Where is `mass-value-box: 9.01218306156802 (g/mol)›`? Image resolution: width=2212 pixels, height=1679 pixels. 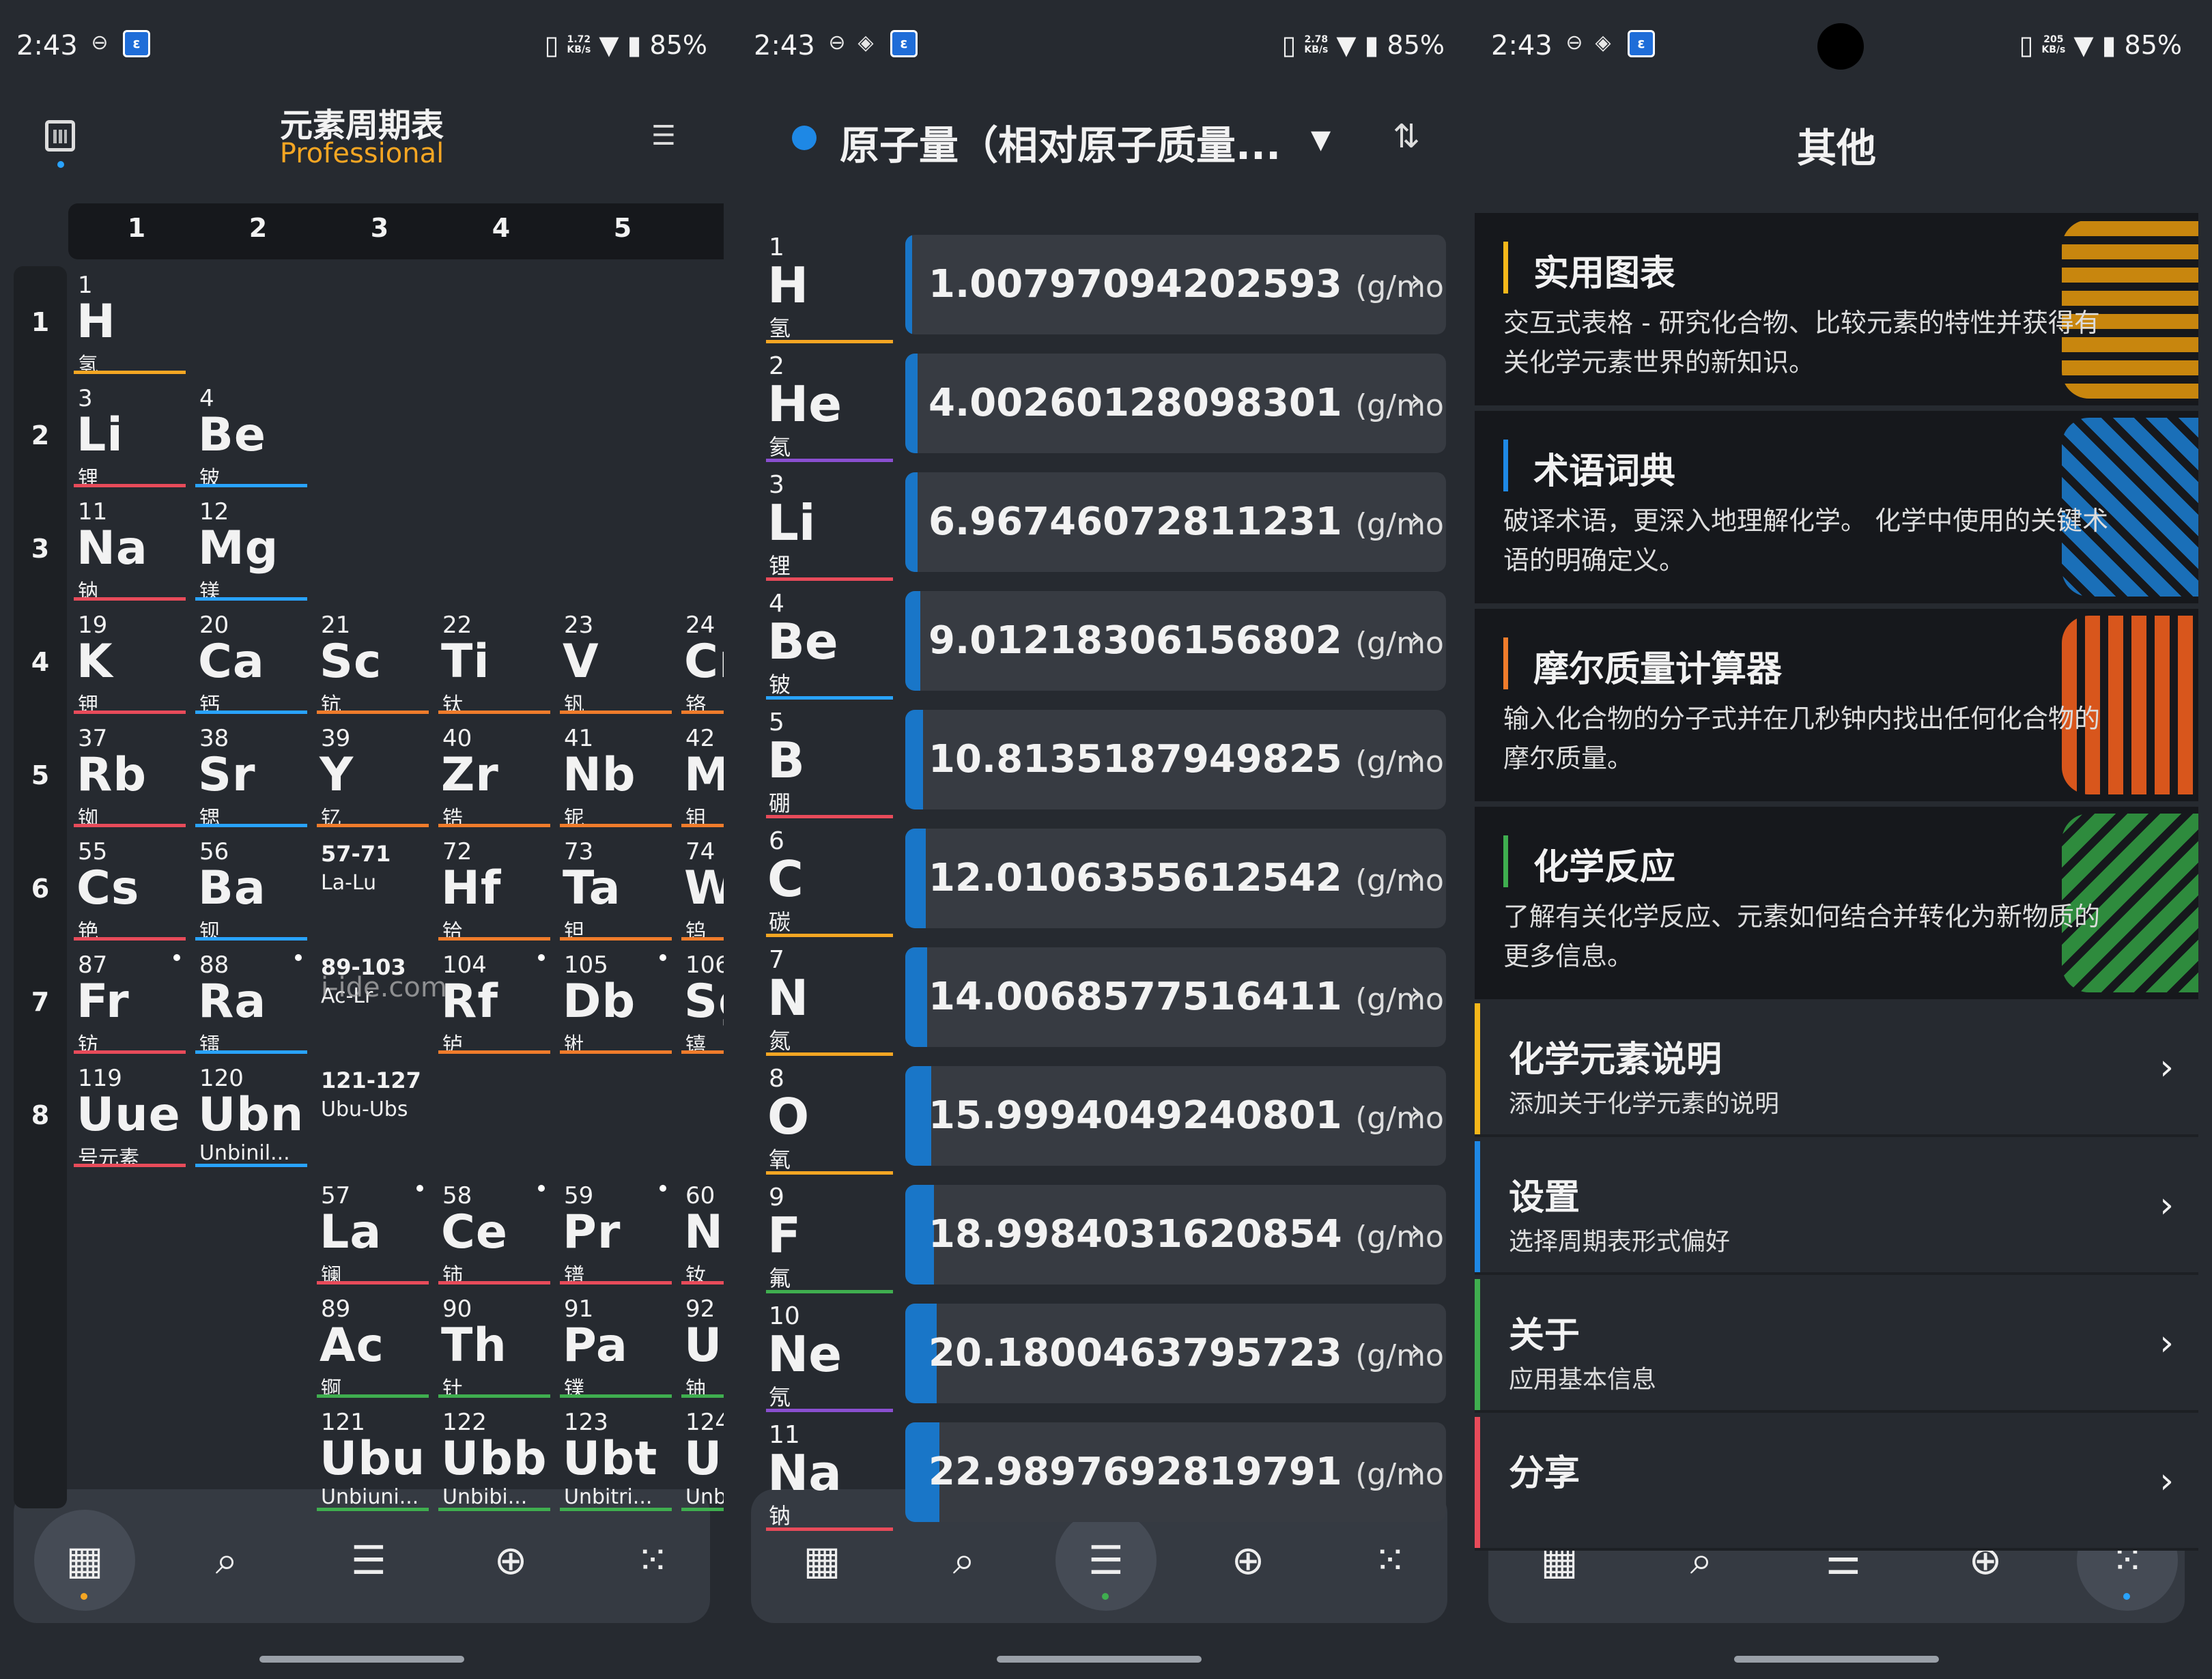 mass-value-box: 9.01218306156802 (g/mol)› is located at coordinates (1175, 641).